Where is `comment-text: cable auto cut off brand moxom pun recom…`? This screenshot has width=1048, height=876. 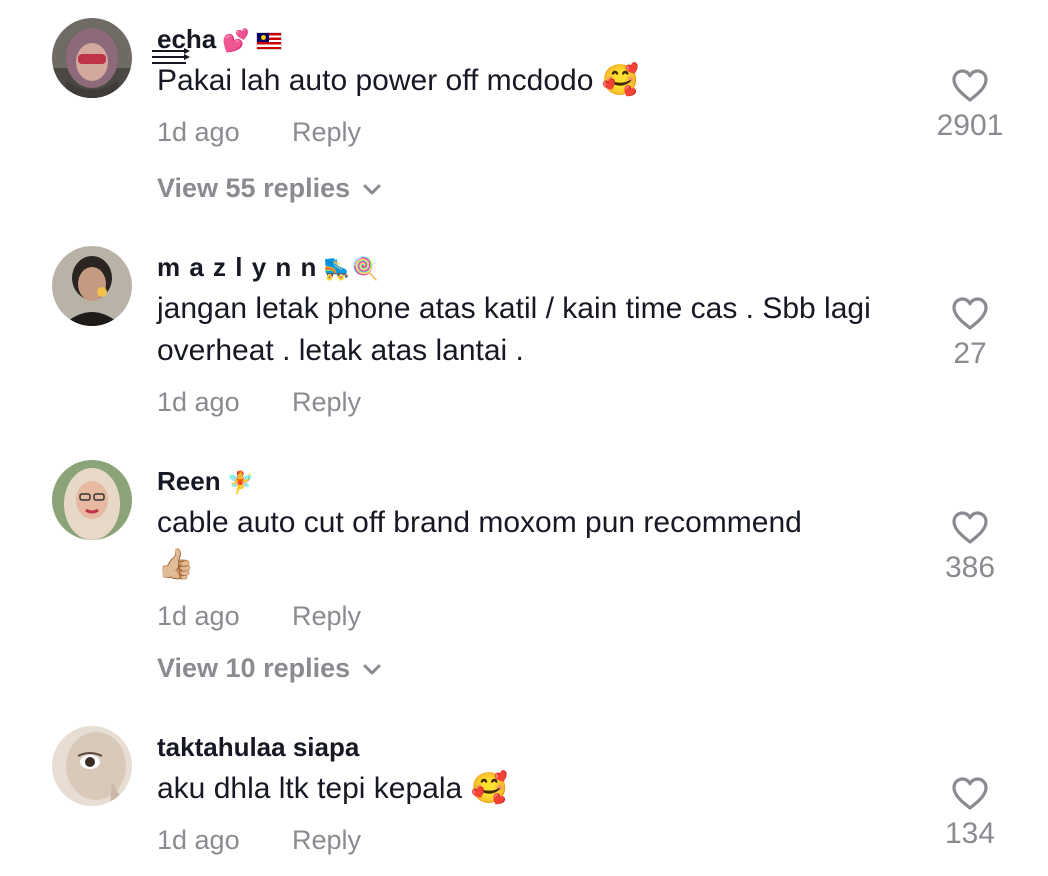
comment-text: cable auto cut off brand moxom pun recom… is located at coordinates (479, 544).